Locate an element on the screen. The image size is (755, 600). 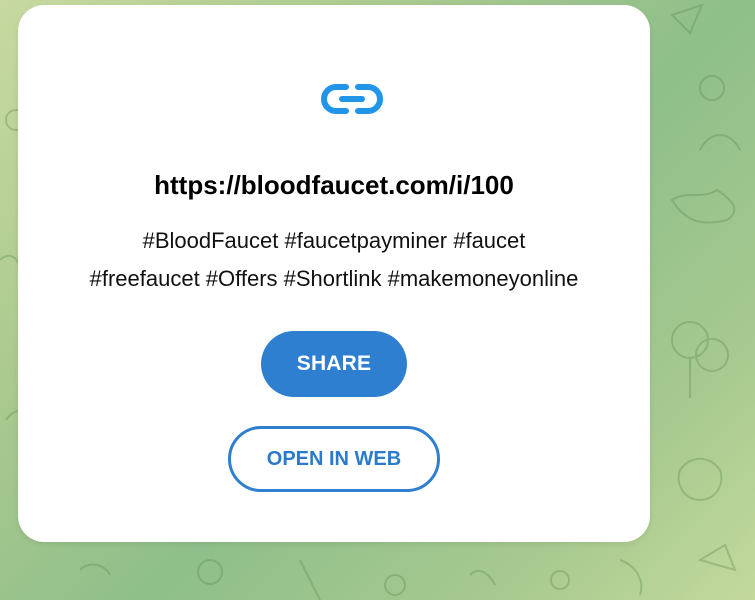
share-button: SHARE is located at coordinates (334, 364).